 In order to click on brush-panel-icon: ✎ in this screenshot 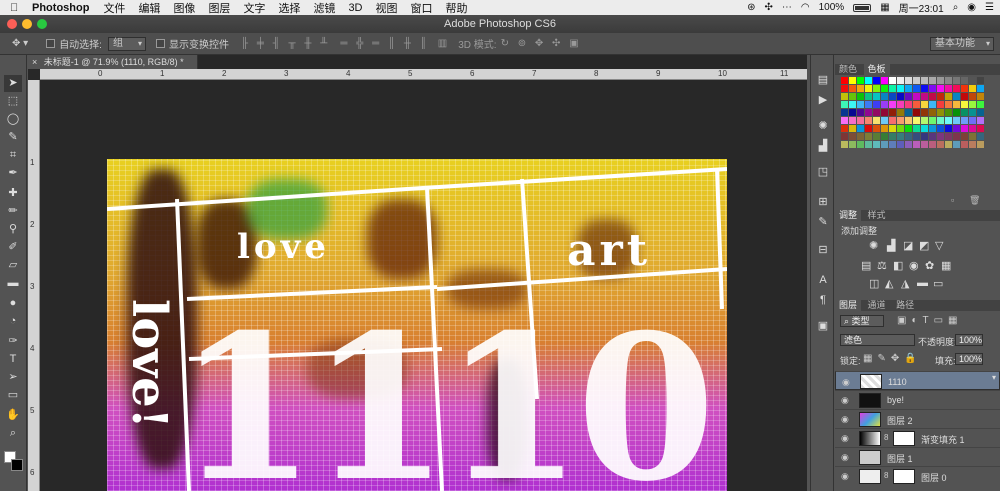, I will do `click(823, 222)`.